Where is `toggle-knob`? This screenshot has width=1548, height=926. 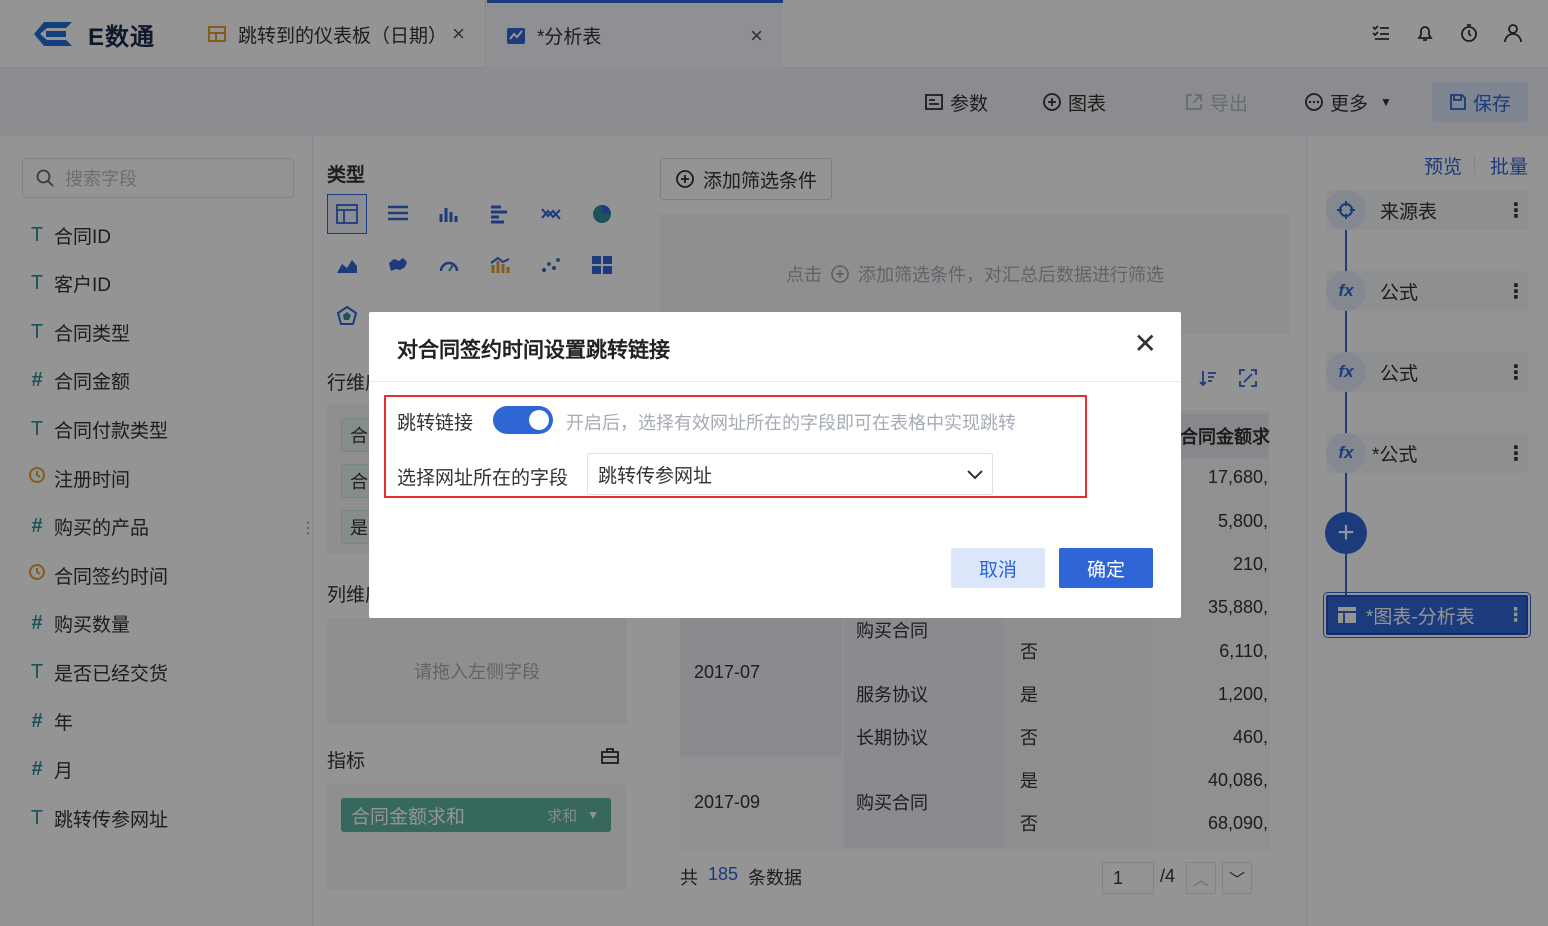
toggle-knob is located at coordinates (539, 420).